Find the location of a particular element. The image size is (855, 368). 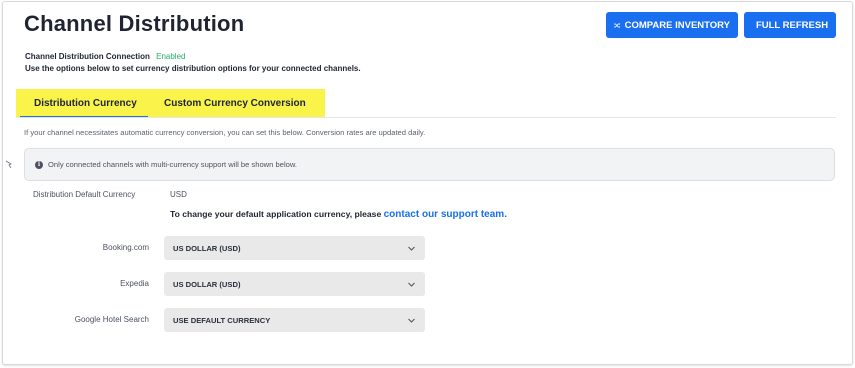

full-refresh-button: FULL REFRESH is located at coordinates (790, 25).